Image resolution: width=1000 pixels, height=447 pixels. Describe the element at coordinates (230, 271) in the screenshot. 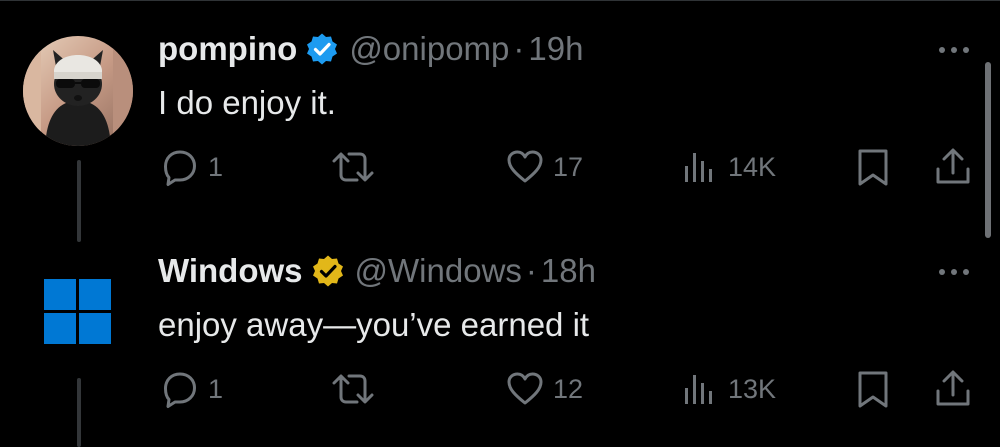

I see `display-name: Windows` at that location.